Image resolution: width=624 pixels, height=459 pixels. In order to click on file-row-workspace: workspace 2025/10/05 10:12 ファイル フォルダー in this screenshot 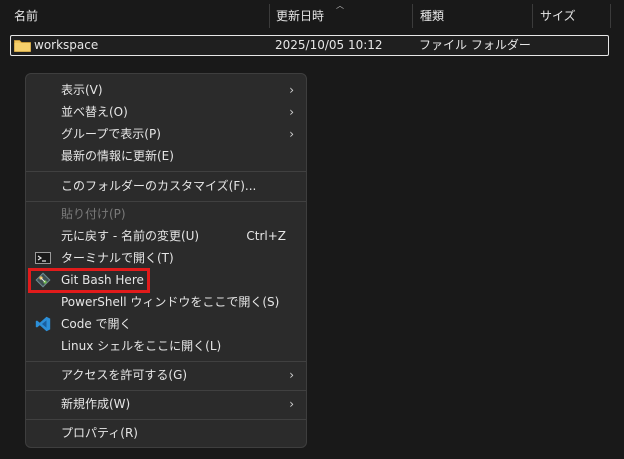, I will do `click(309, 45)`.